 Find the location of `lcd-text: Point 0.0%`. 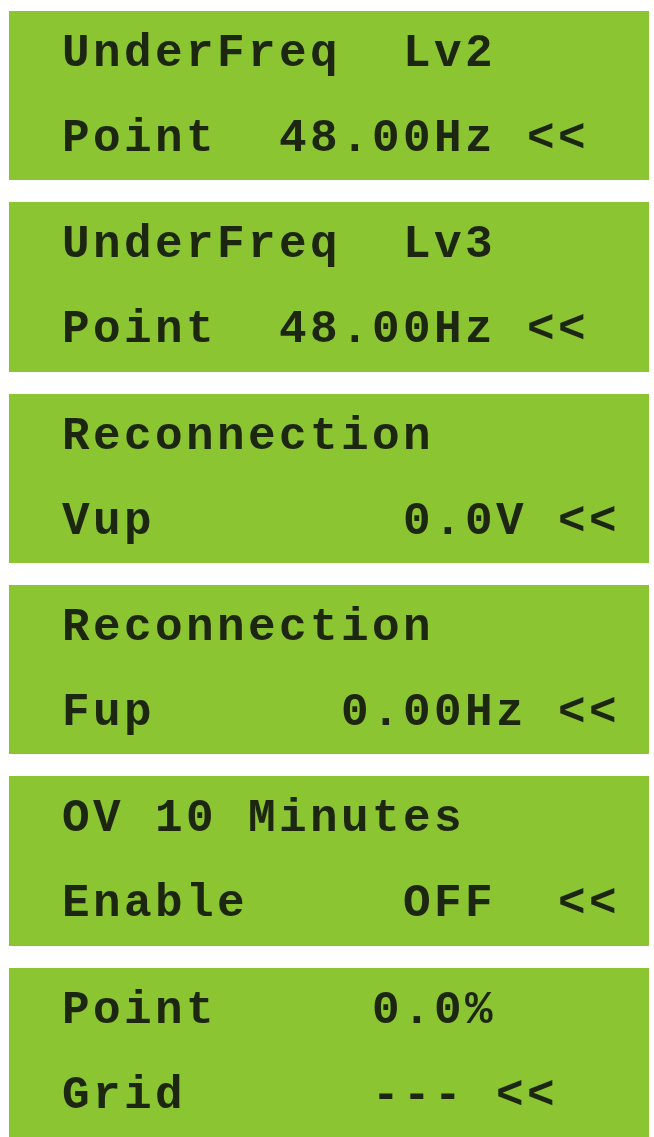

lcd-text: Point 0.0% is located at coordinates (279, 1011).